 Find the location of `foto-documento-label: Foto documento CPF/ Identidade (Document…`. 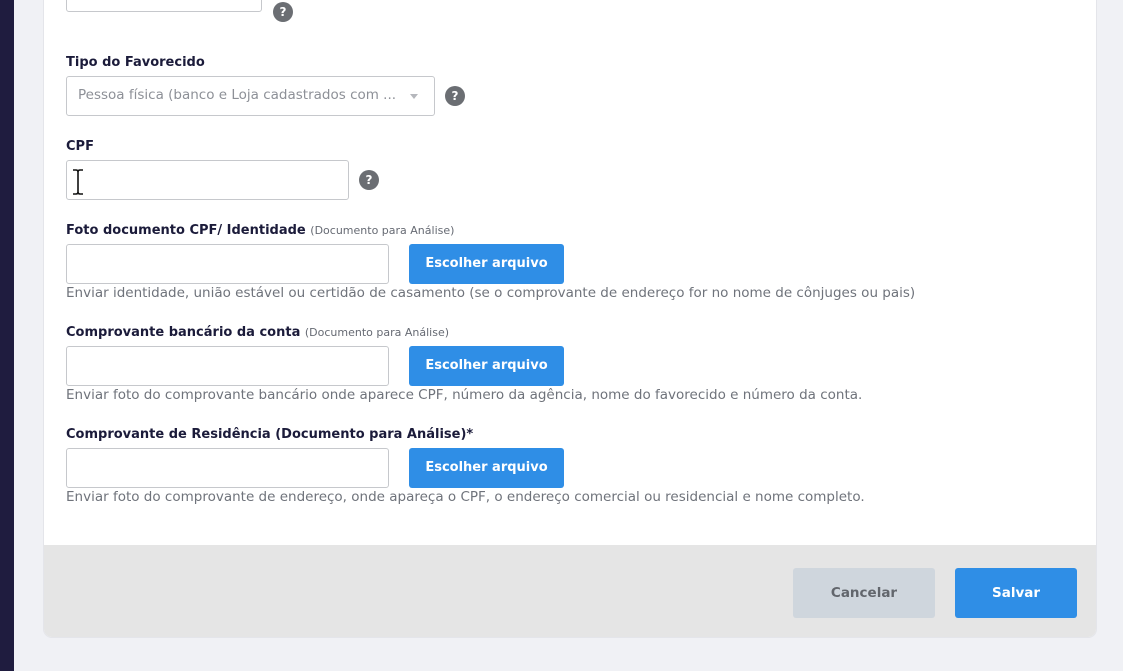

foto-documento-label: Foto documento CPF/ Identidade (Document… is located at coordinates (260, 230).